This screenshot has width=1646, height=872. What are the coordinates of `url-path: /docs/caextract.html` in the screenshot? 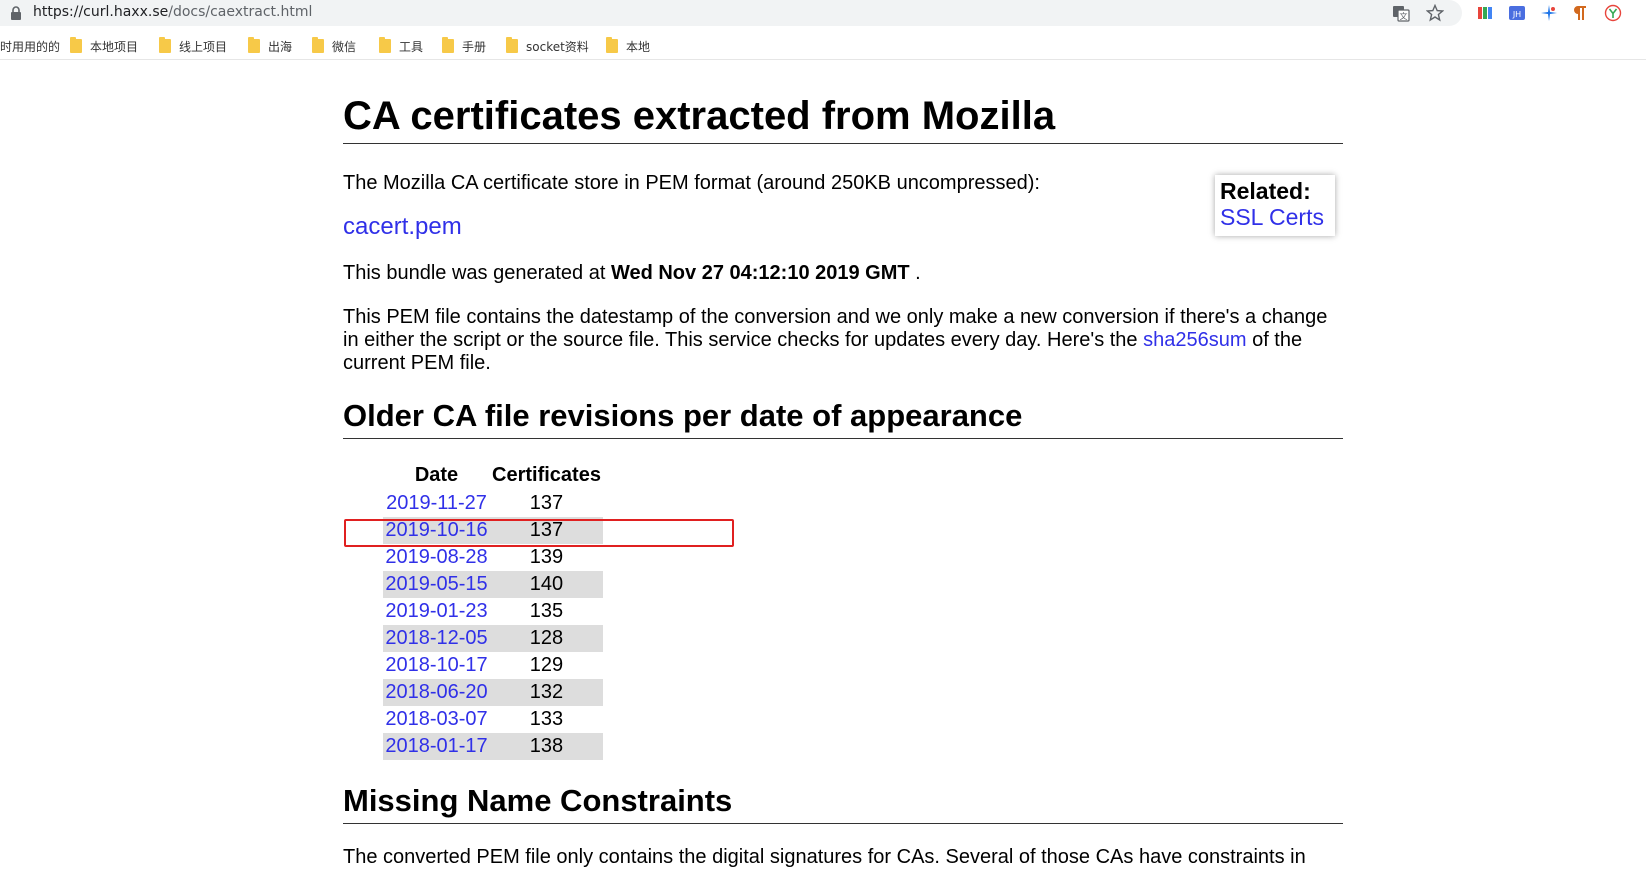 It's located at (240, 12).